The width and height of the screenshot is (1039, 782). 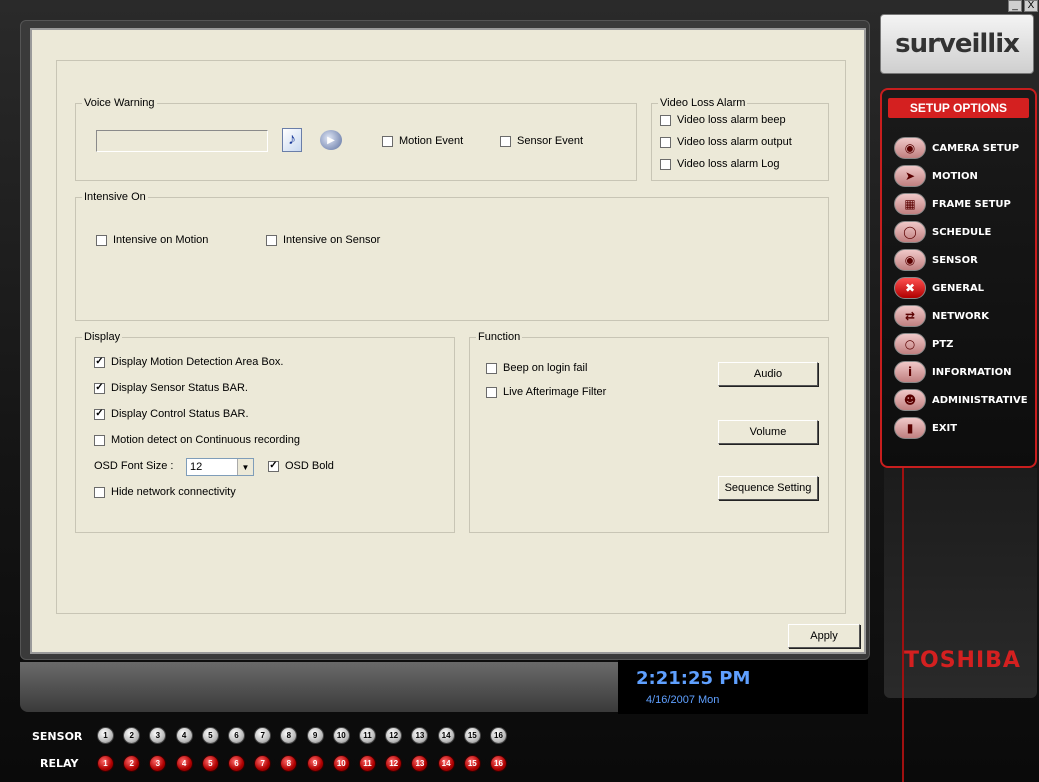 What do you see at coordinates (734, 142) in the screenshot?
I see `video-loss-output-label: Video loss alarm output` at bounding box center [734, 142].